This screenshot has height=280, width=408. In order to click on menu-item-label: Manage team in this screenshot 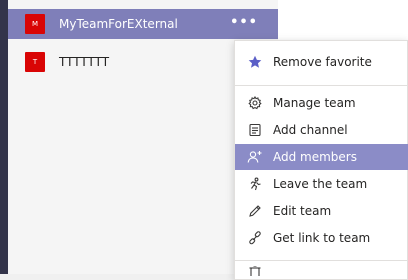, I will do `click(314, 103)`.